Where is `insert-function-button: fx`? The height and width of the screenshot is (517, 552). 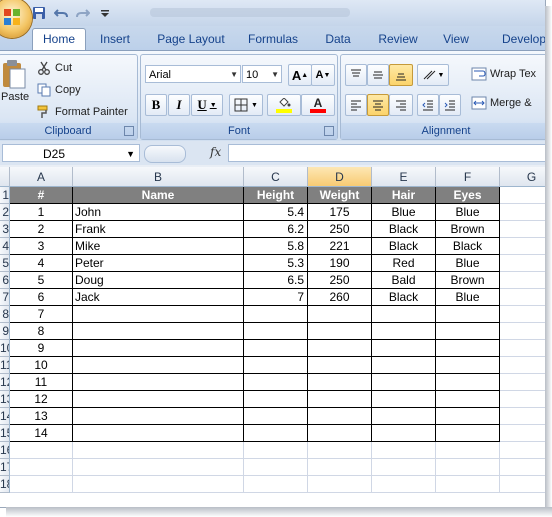
insert-function-button: fx is located at coordinates (215, 152).